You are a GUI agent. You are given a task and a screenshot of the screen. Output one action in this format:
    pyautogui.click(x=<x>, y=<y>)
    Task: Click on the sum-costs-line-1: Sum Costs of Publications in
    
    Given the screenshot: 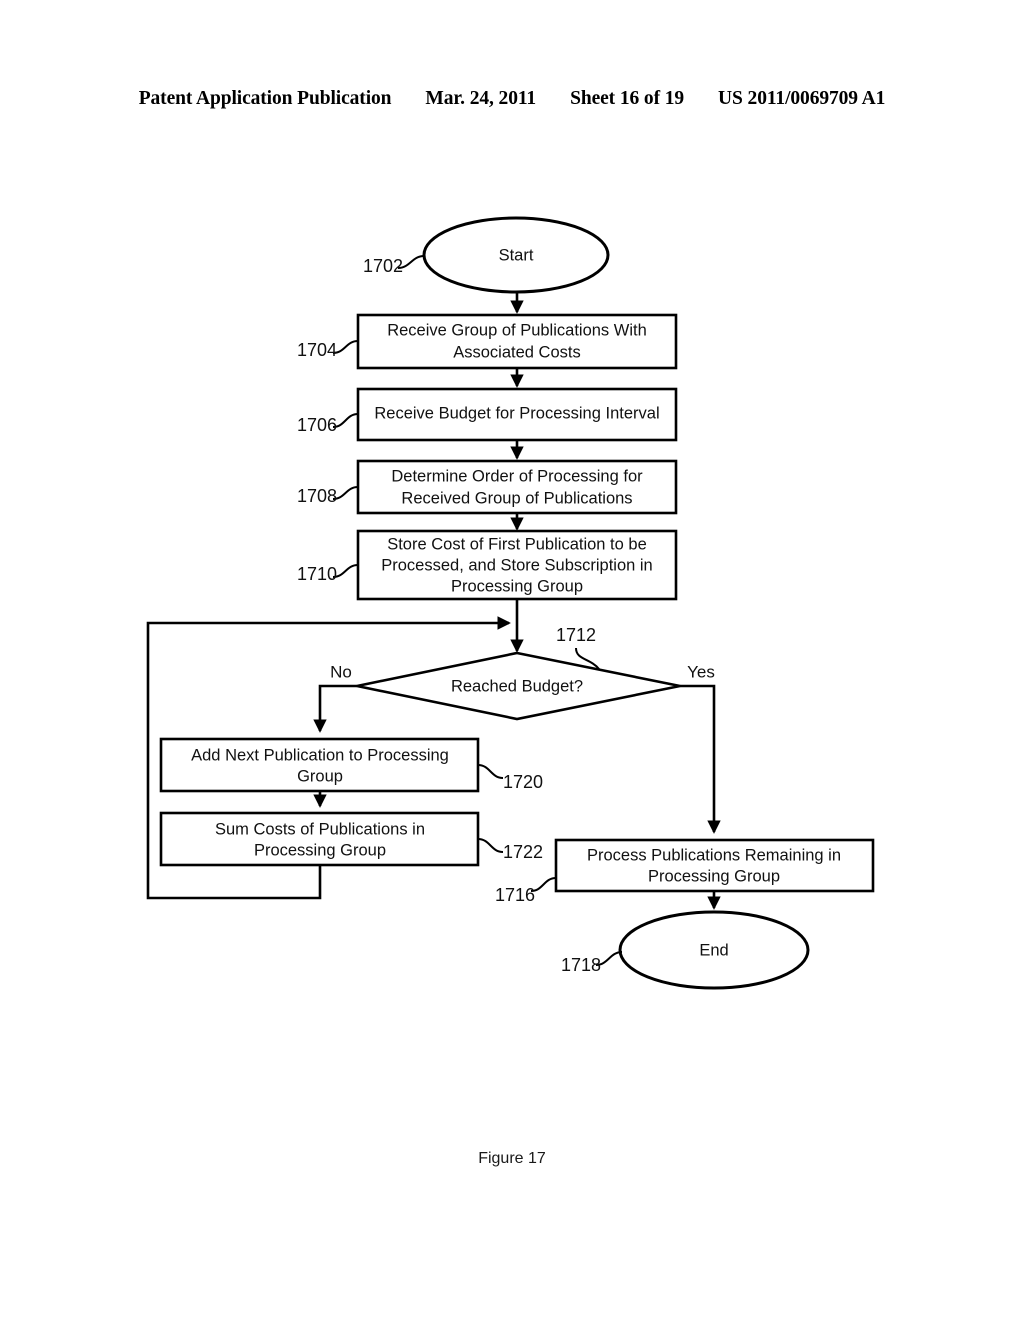 What is the action you would take?
    pyautogui.click(x=320, y=829)
    